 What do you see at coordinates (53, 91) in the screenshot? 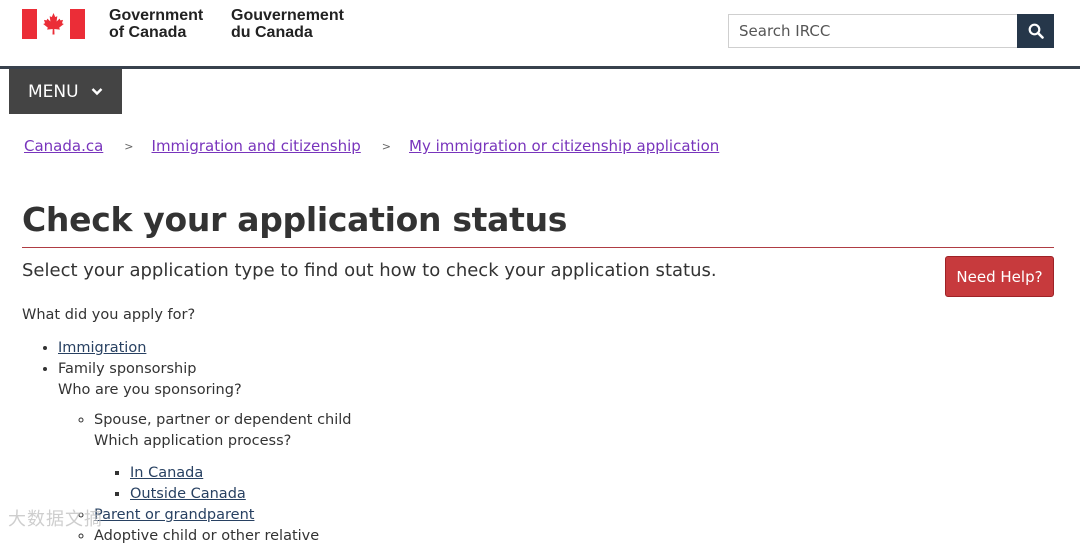
I see `menu-label: MENU` at bounding box center [53, 91].